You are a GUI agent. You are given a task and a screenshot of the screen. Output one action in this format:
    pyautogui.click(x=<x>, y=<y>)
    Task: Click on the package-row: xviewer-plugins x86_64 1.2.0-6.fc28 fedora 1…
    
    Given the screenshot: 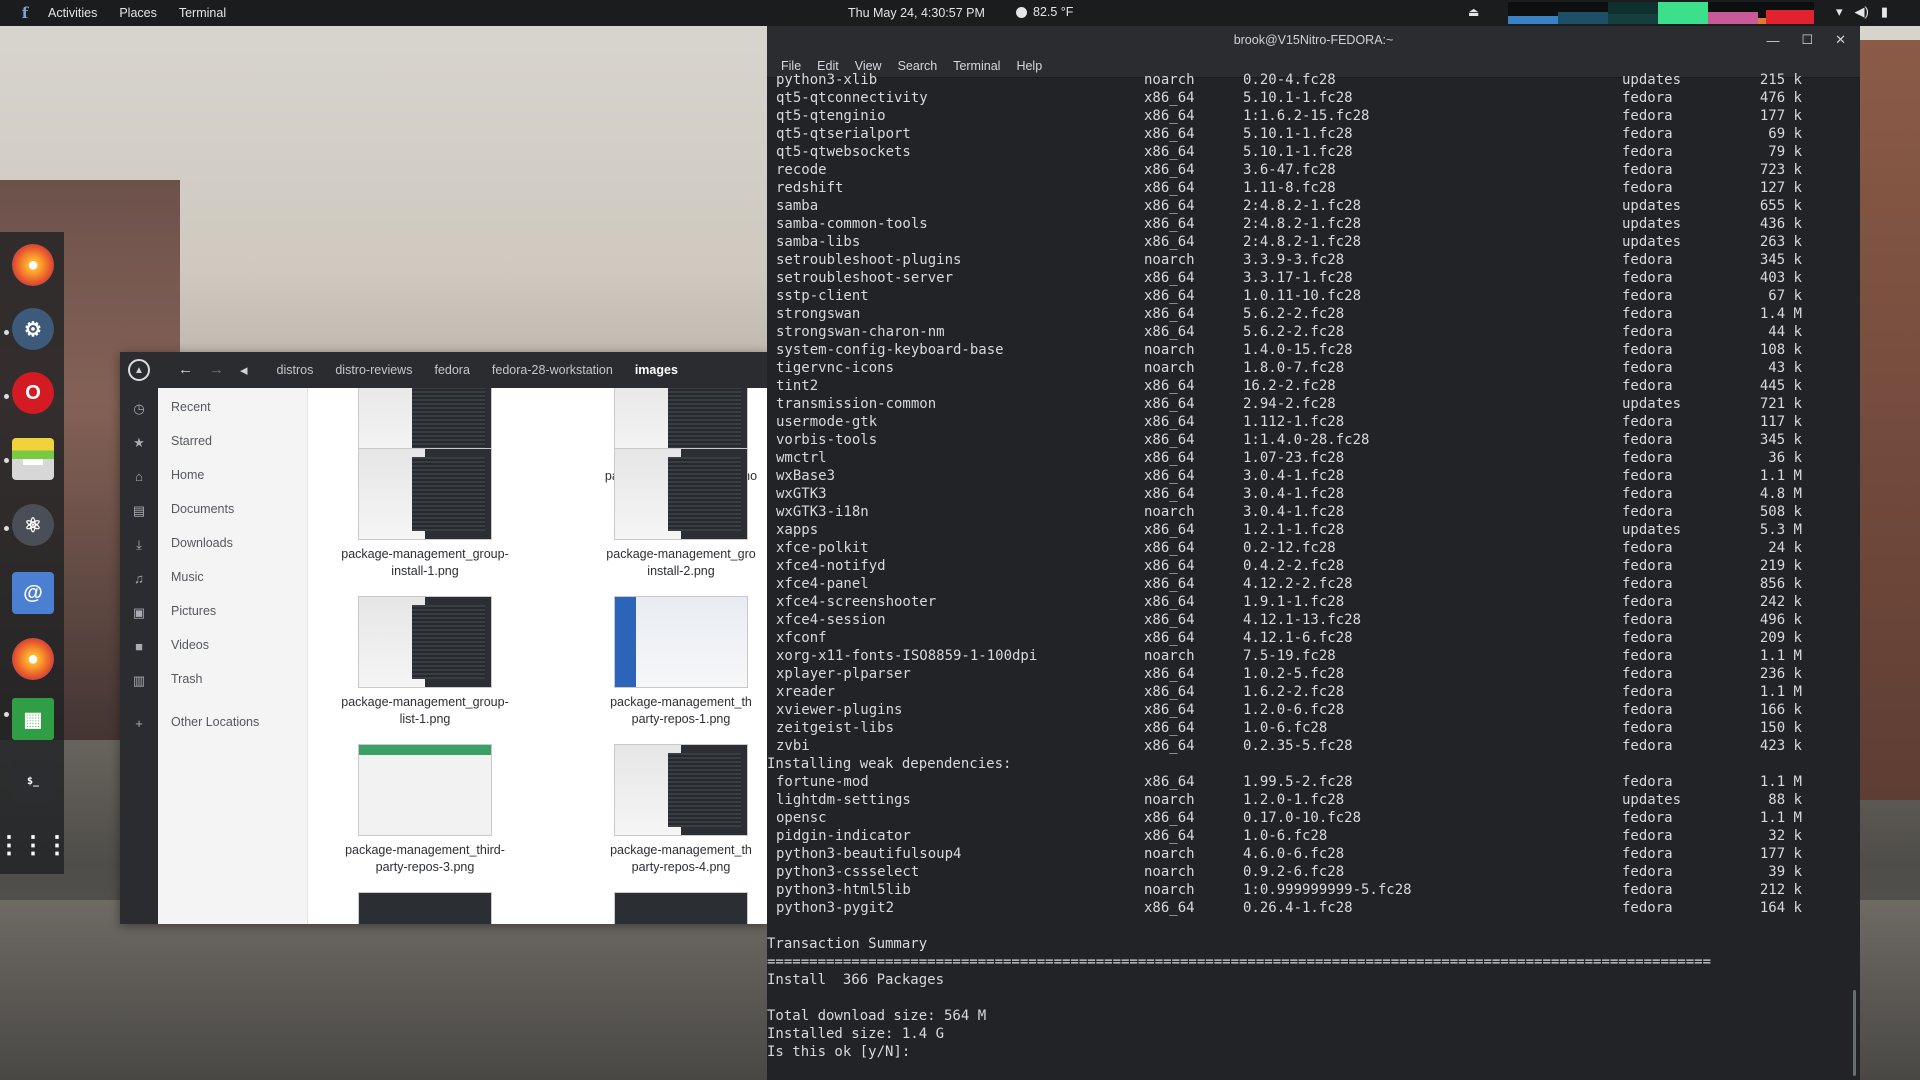 What is the action you would take?
    pyautogui.click(x=1313, y=711)
    